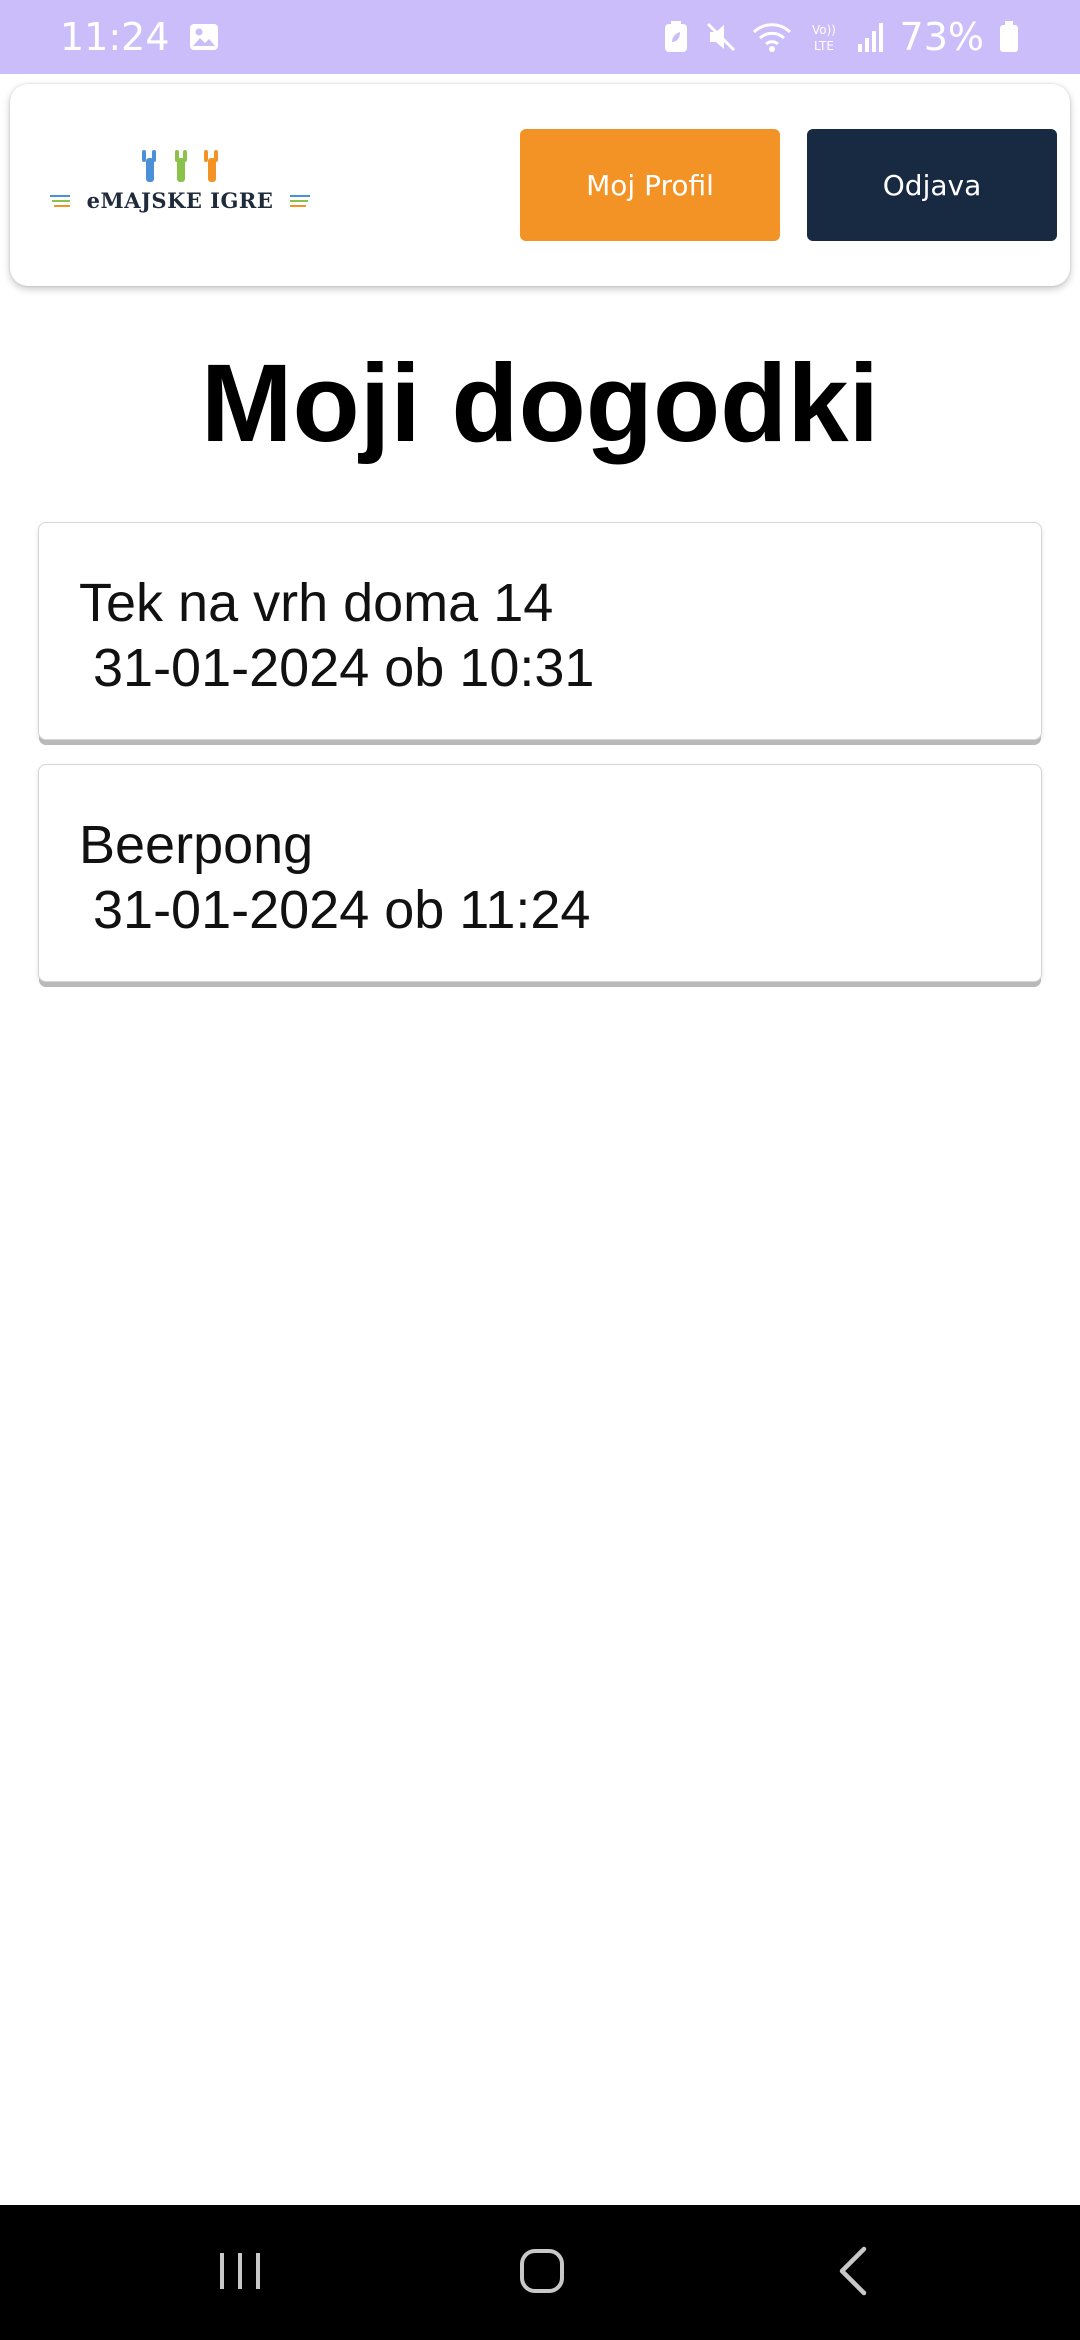  I want to click on recent-apps-icon, so click(240, 2273).